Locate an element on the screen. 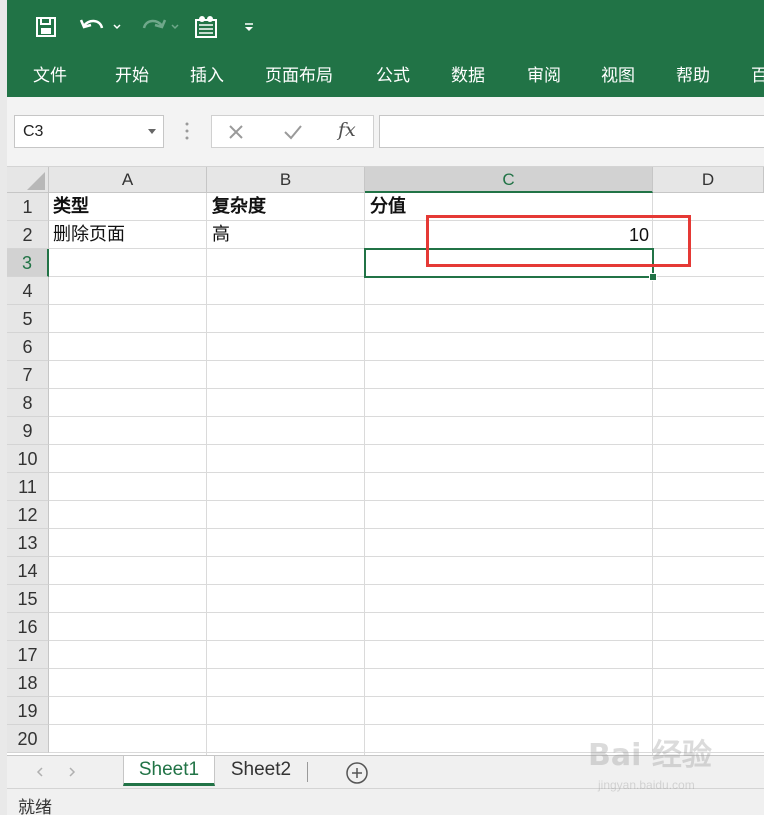  redo-button is located at coordinates (159, 27).